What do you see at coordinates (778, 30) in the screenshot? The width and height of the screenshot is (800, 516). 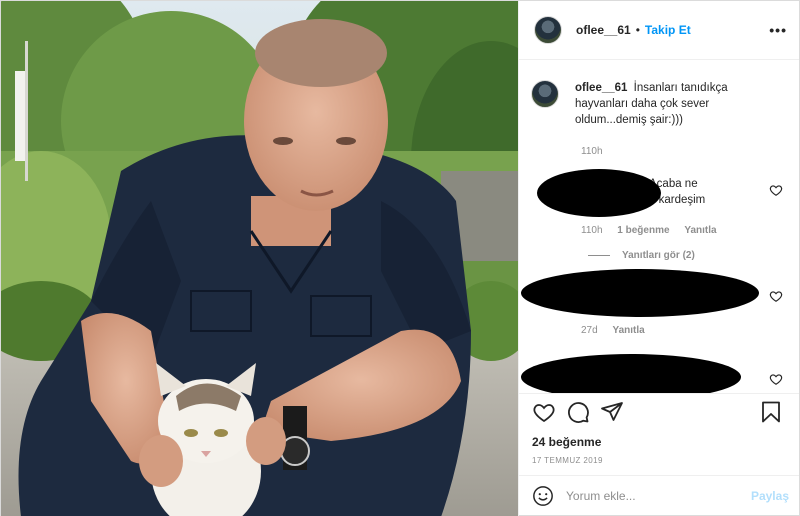 I see `more-options-icon: •••` at bounding box center [778, 30].